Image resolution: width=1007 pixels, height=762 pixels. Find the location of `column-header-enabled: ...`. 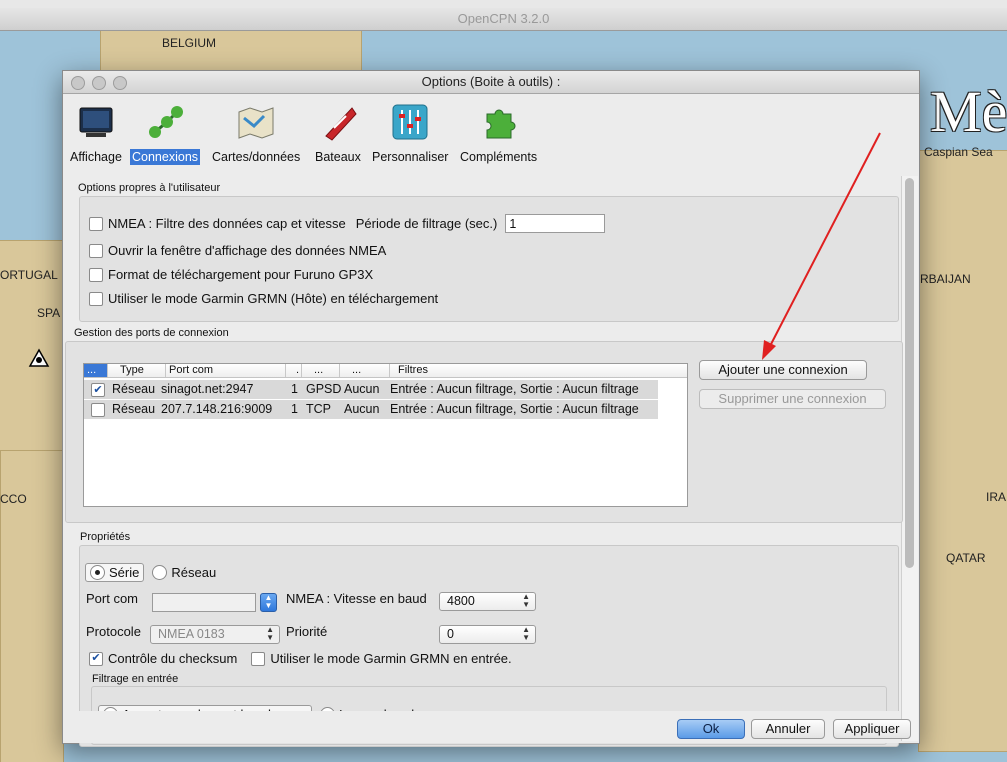

column-header-enabled: ... is located at coordinates (96, 370).